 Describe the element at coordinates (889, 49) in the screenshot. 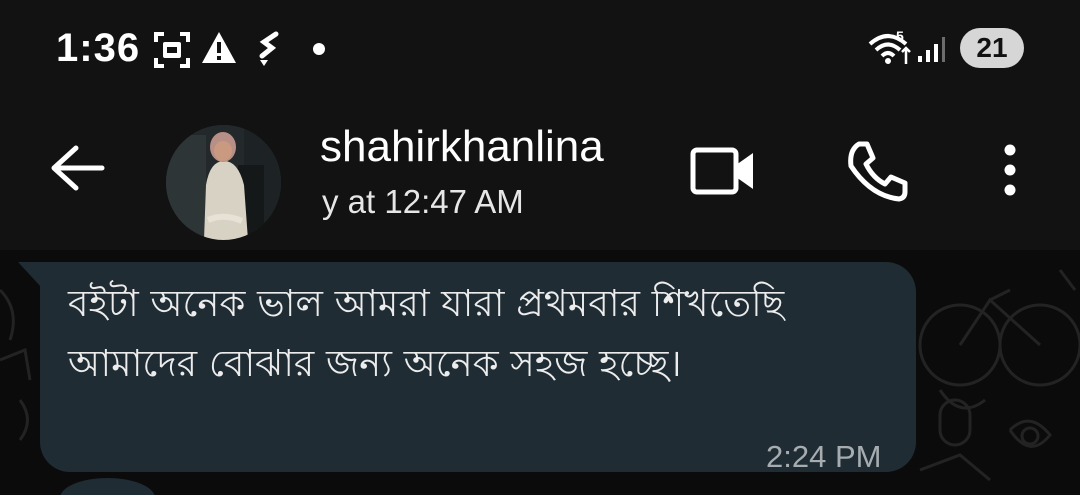

I see `wifi-icon` at that location.